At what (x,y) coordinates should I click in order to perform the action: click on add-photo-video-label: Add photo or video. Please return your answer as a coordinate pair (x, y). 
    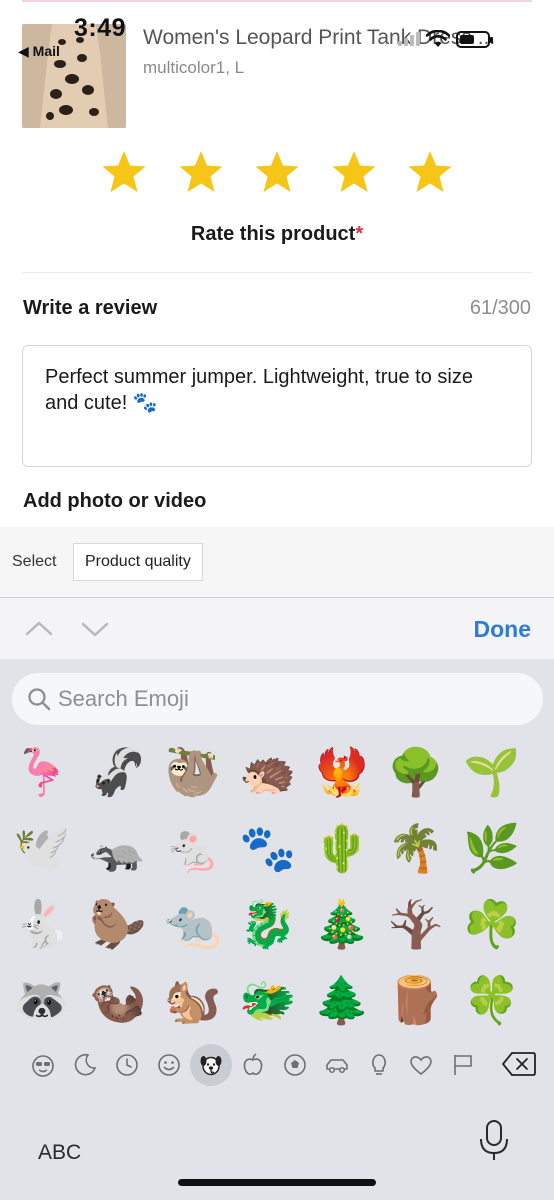
    Looking at the image, I should click on (114, 501).